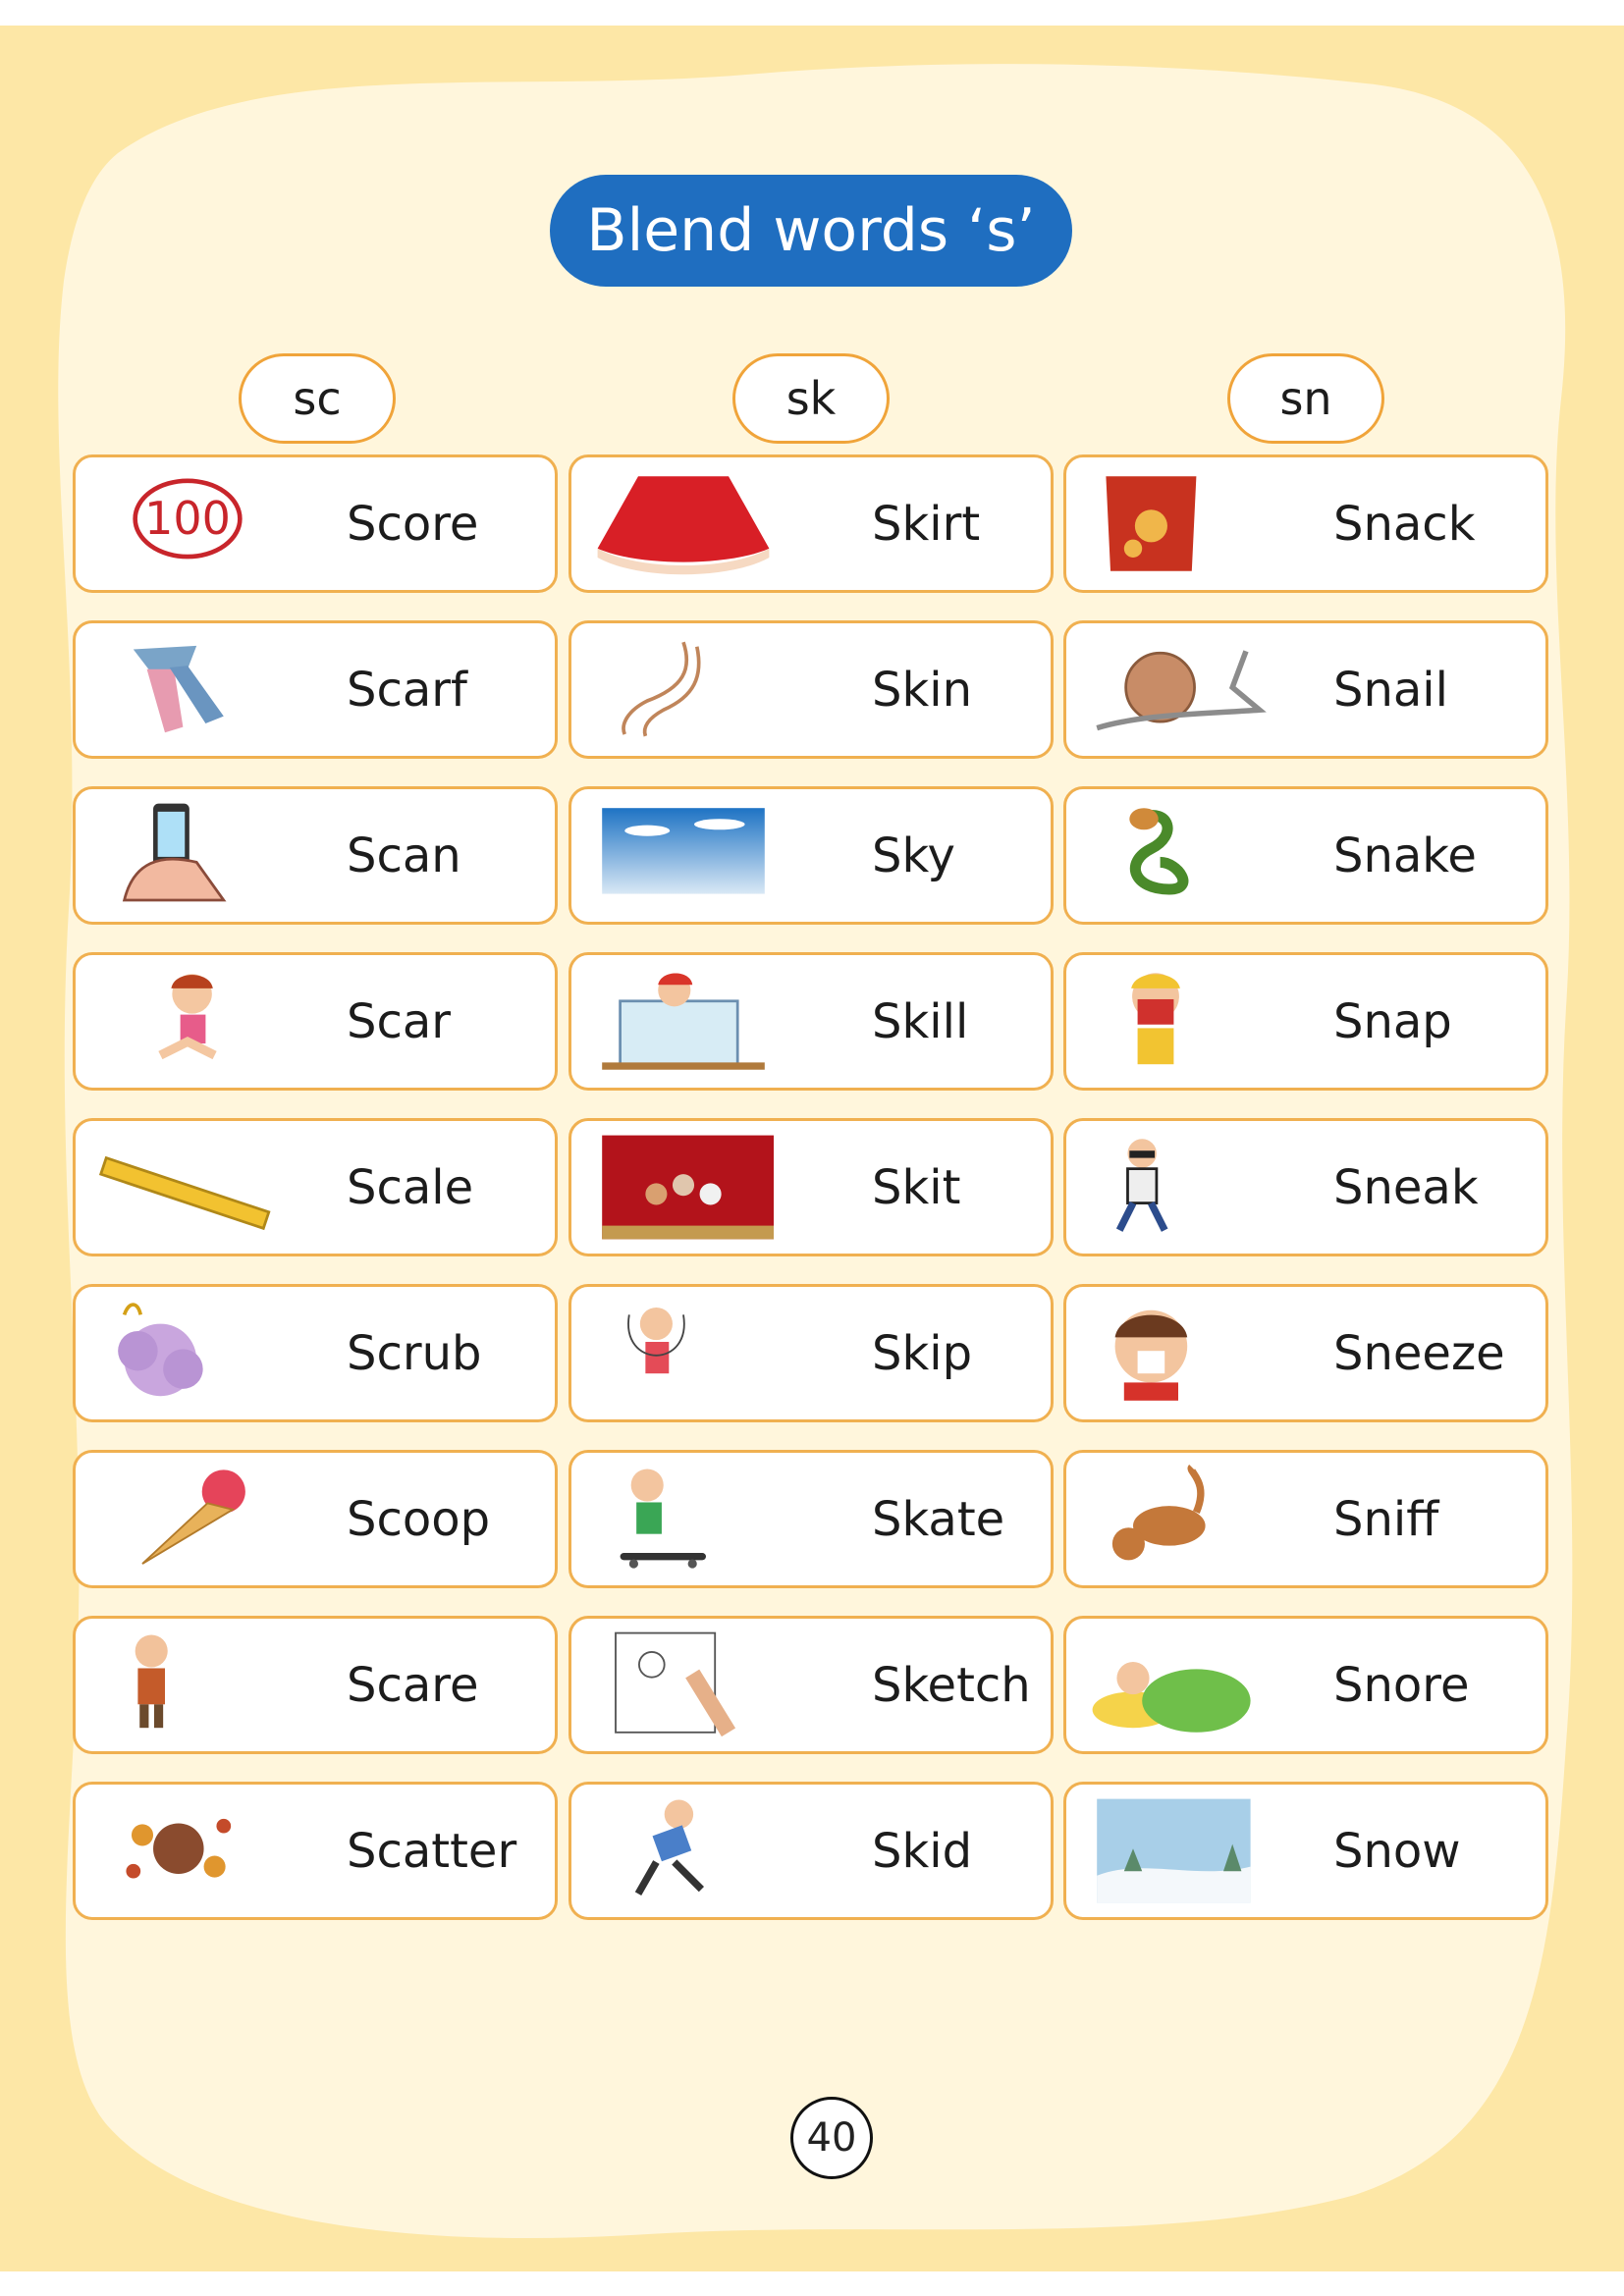 This screenshot has height=2296, width=1624. What do you see at coordinates (1155, 1019) in the screenshot?
I see `camera-kid-icon` at bounding box center [1155, 1019].